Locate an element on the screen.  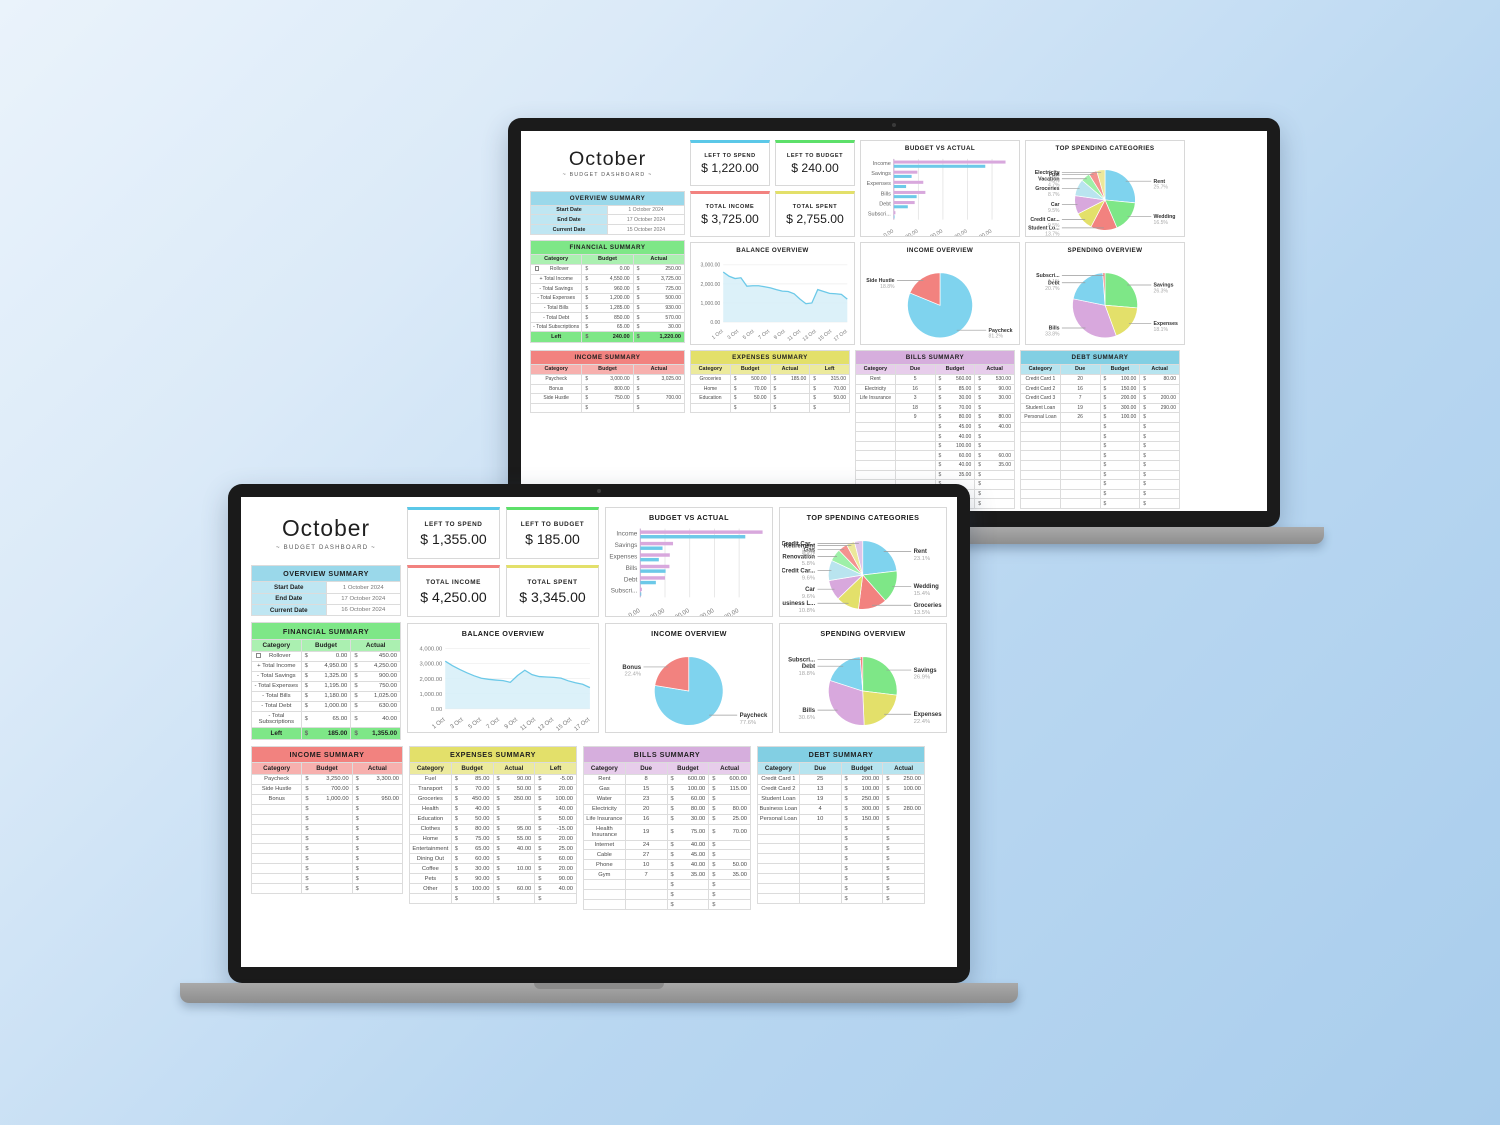
money-cell: $4,950.00 is located at coordinates (326, 666).